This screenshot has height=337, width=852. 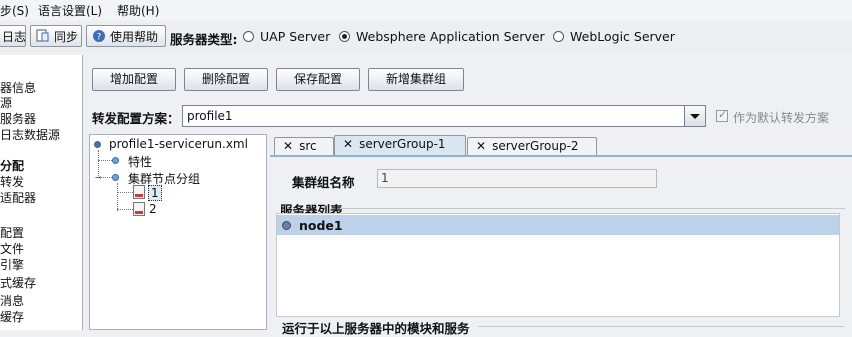 I want to click on radio-weblogic-server-label: WebLogic Server, so click(x=622, y=36).